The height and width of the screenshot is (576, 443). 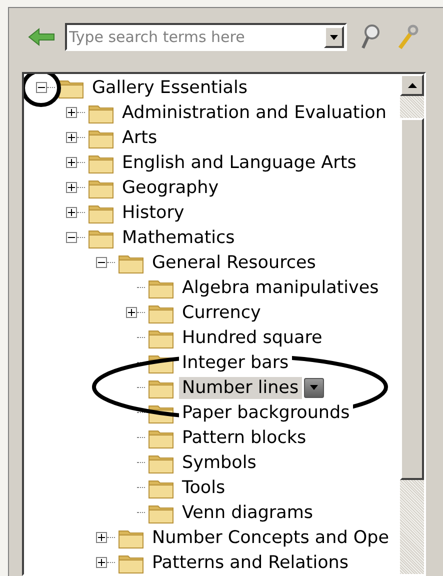 I want to click on item-menu-button, so click(x=314, y=388).